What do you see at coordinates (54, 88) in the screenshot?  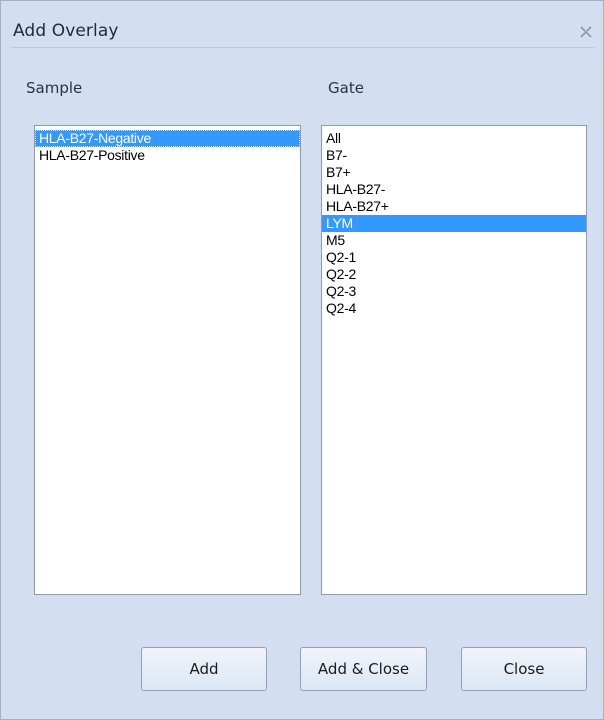 I see `sample-label: Sample` at bounding box center [54, 88].